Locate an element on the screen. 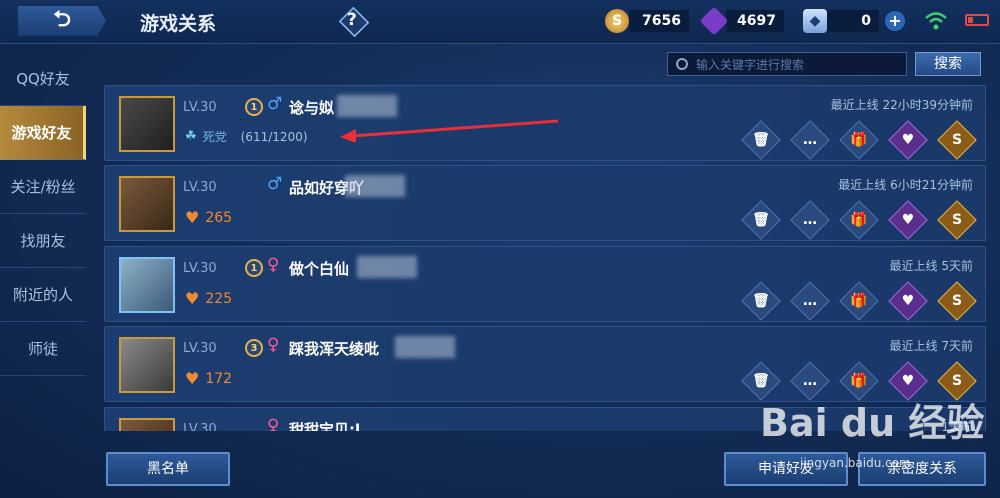 The width and height of the screenshot is (1000, 498). player-name: 踩我浑天绫吡 is located at coordinates (334, 349).